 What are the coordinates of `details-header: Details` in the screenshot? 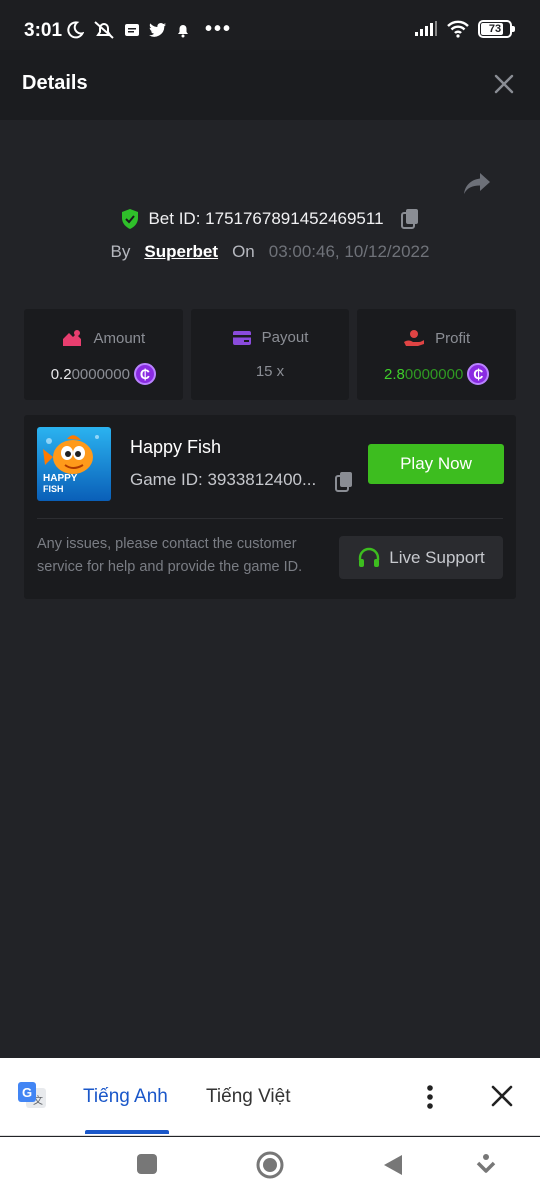 It's located at (270, 85).